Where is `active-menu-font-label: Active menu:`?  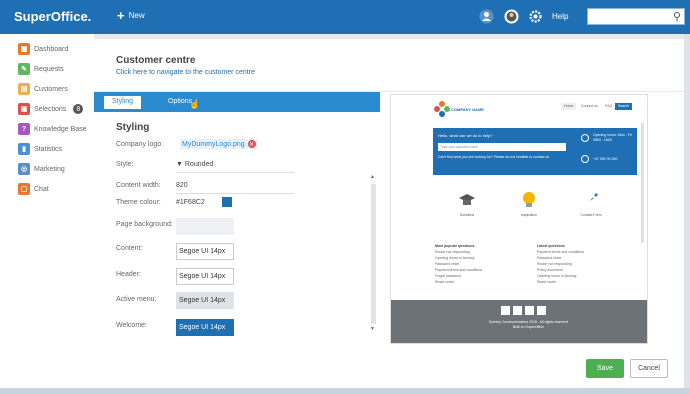
active-menu-font-label: Active menu: is located at coordinates (136, 299).